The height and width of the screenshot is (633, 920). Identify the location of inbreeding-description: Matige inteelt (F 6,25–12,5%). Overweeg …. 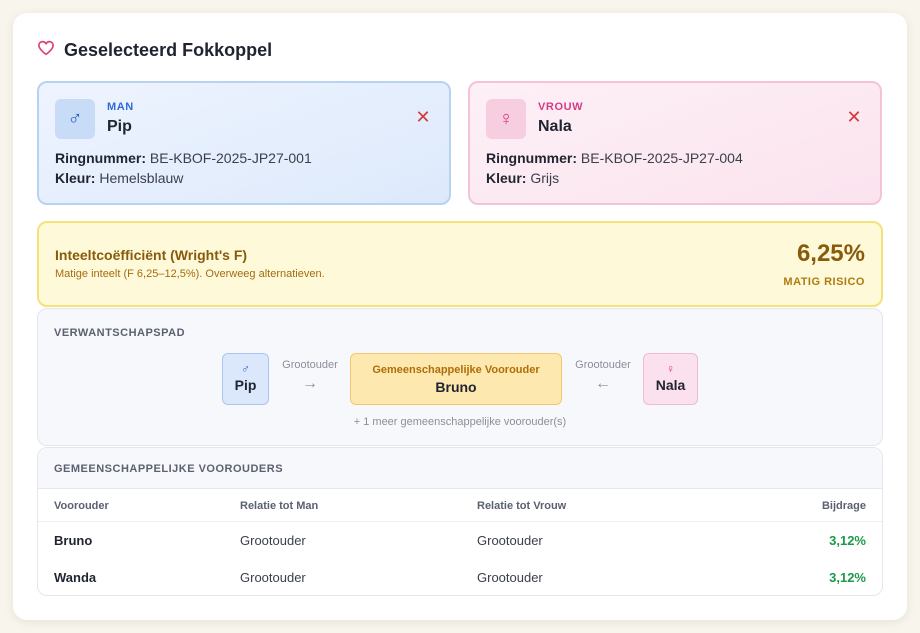
(190, 274).